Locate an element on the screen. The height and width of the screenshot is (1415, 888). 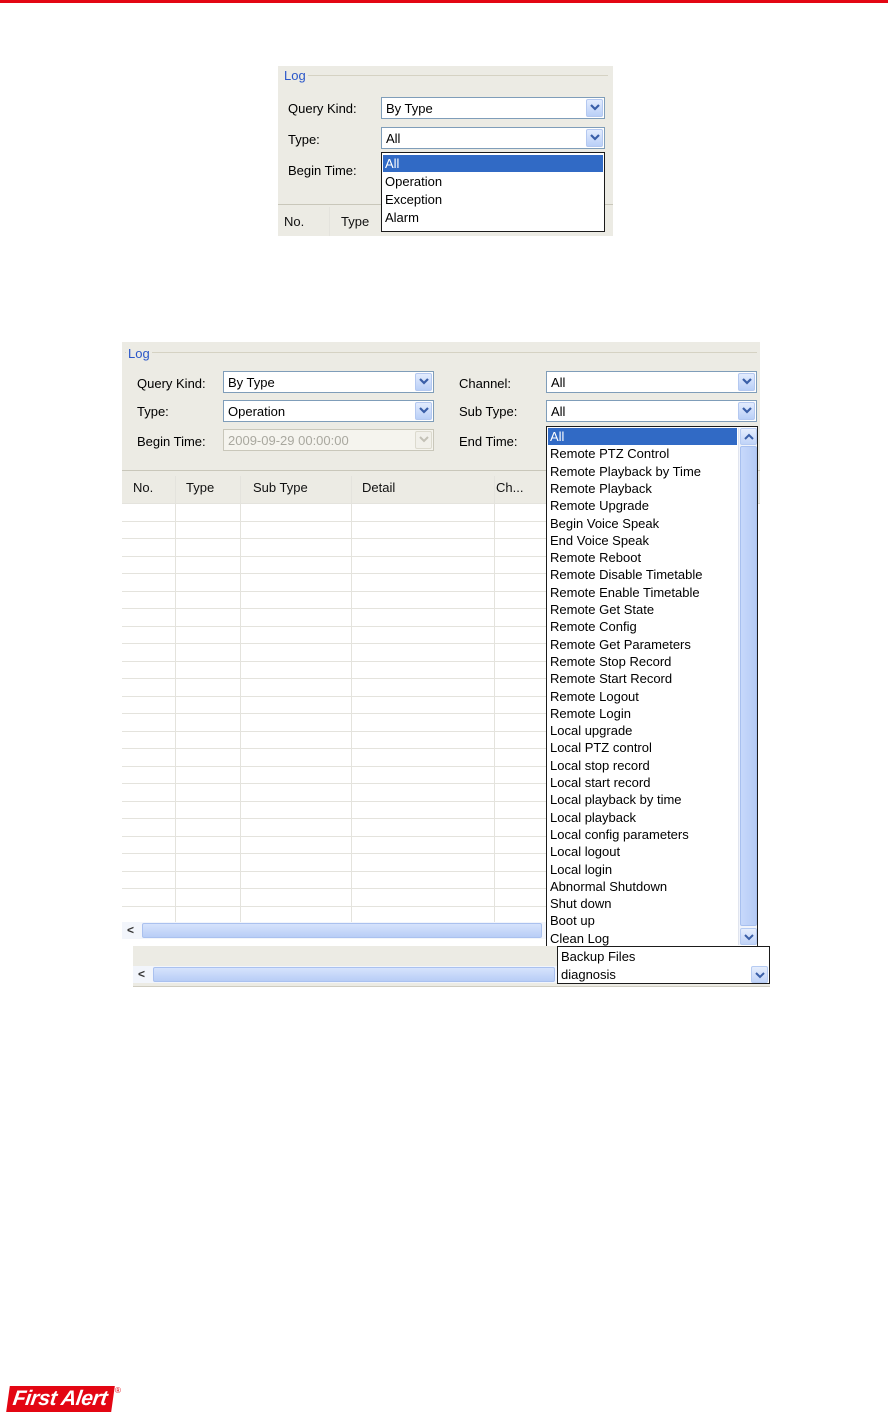
begin-time-picker: 2009-09-29 00:00:00 is located at coordinates (328, 440).